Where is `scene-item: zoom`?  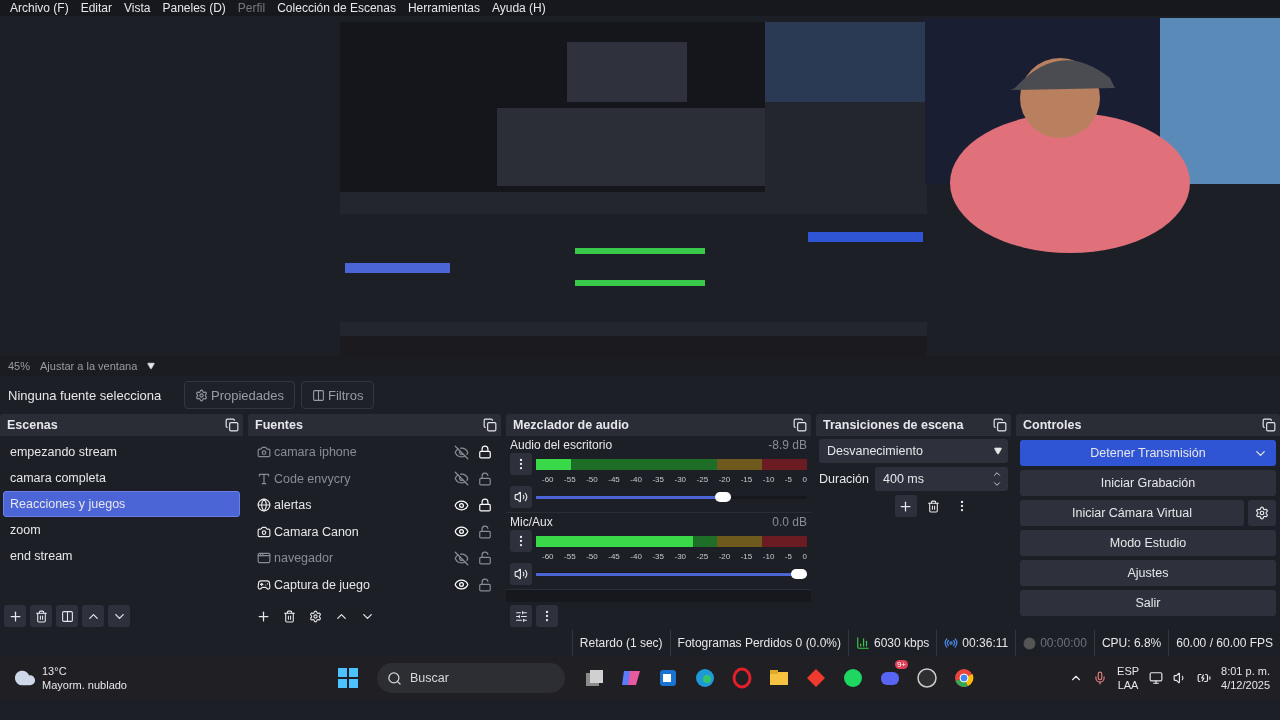 scene-item: zoom is located at coordinates (121, 530).